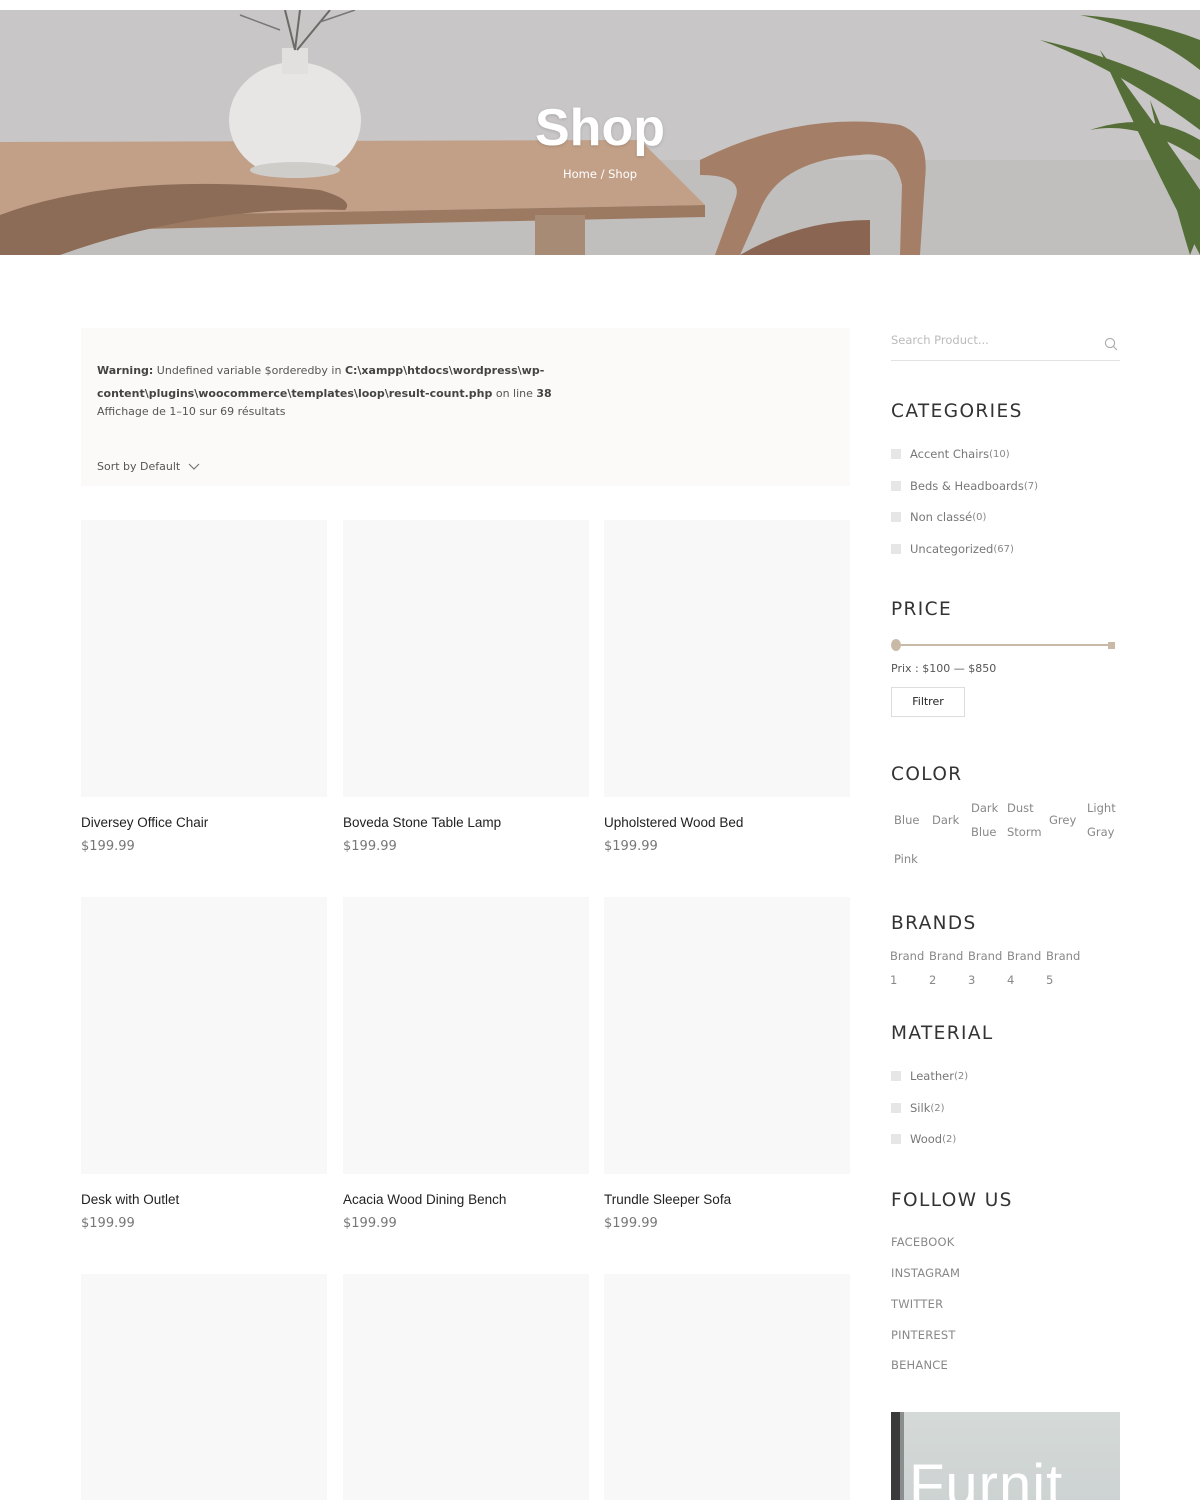 Image resolution: width=1200 pixels, height=1500 pixels. Describe the element at coordinates (907, 968) in the screenshot. I see `brand-option: Brand 1` at that location.